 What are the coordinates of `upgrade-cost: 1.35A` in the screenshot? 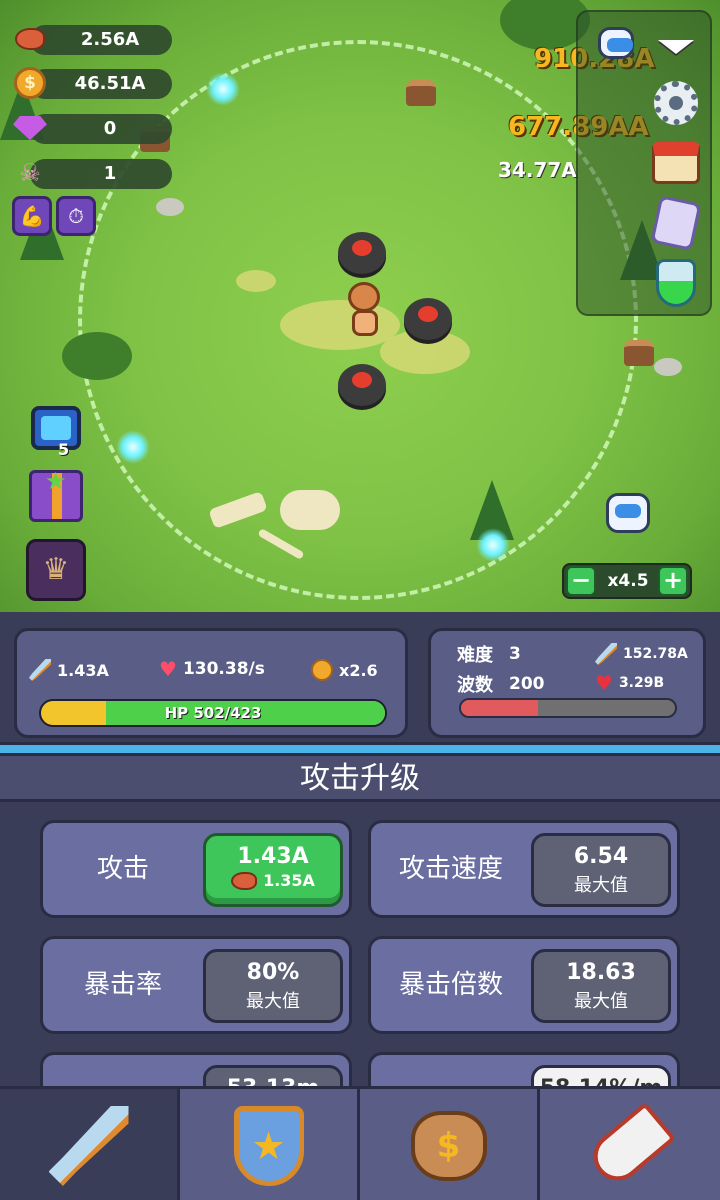 It's located at (273, 880).